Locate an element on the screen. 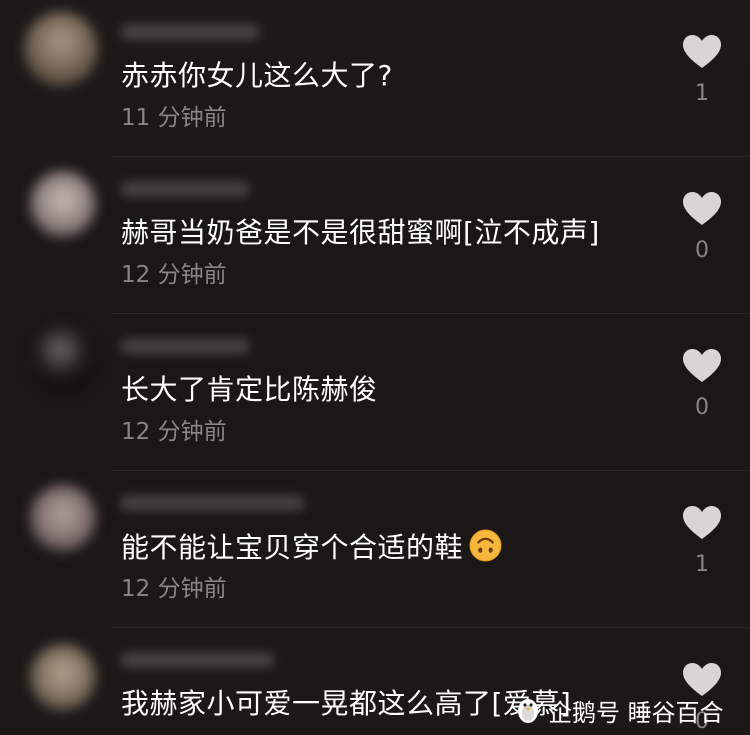  penguin-logo-icon is located at coordinates (528, 711).